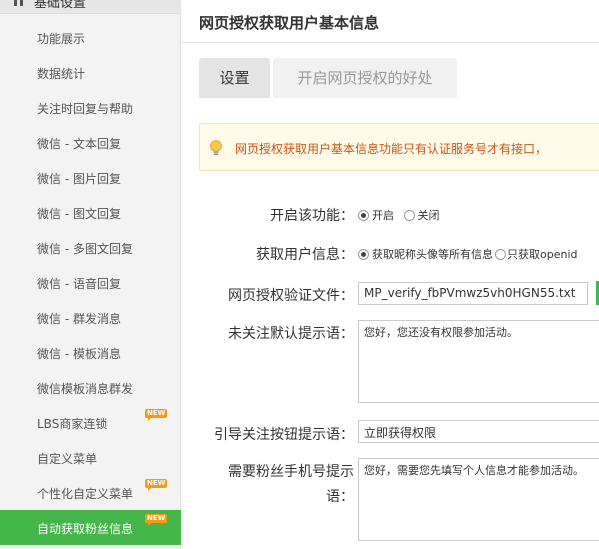  Describe the element at coordinates (500, 254) in the screenshot. I see `user-info-openid-radio` at that location.